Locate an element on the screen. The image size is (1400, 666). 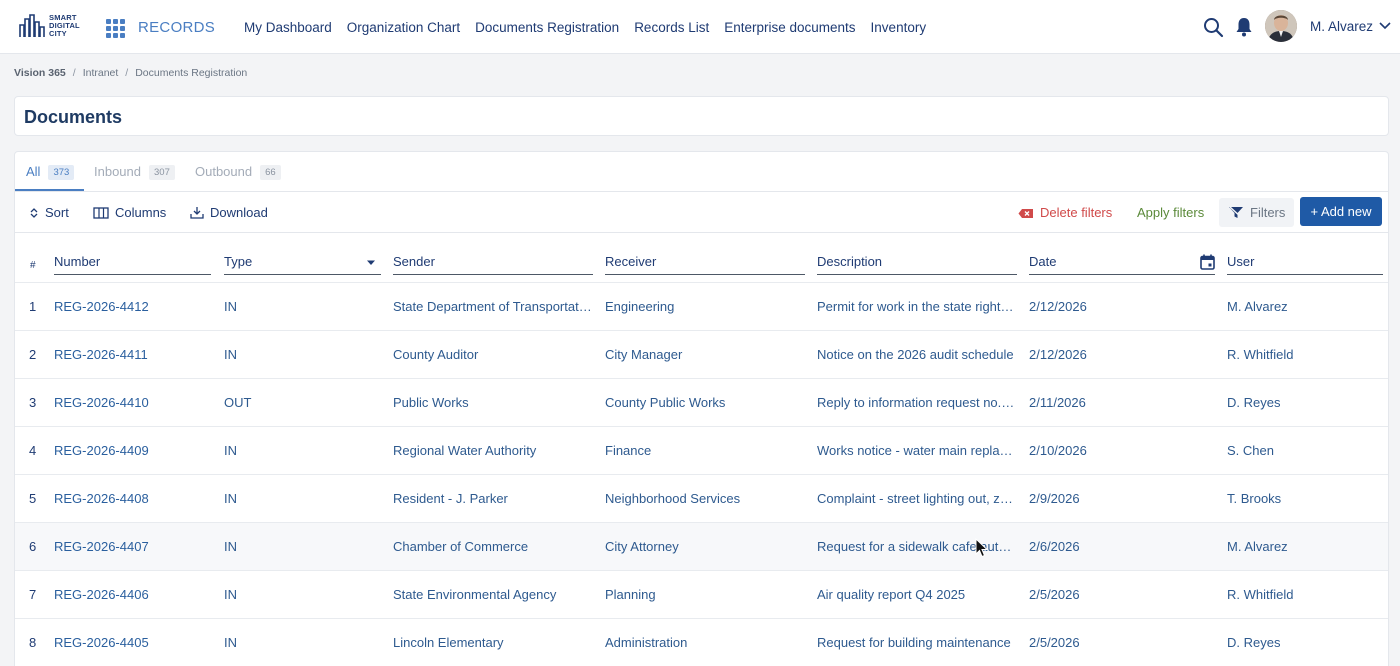
cell-date: 2/10/2026 is located at coordinates (1058, 450).